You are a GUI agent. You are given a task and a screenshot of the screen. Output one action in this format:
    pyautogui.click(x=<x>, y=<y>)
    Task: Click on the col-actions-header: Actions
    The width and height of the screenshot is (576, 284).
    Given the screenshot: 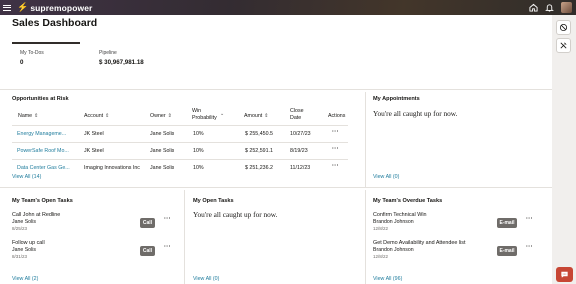 What is the action you would take?
    pyautogui.click(x=336, y=116)
    